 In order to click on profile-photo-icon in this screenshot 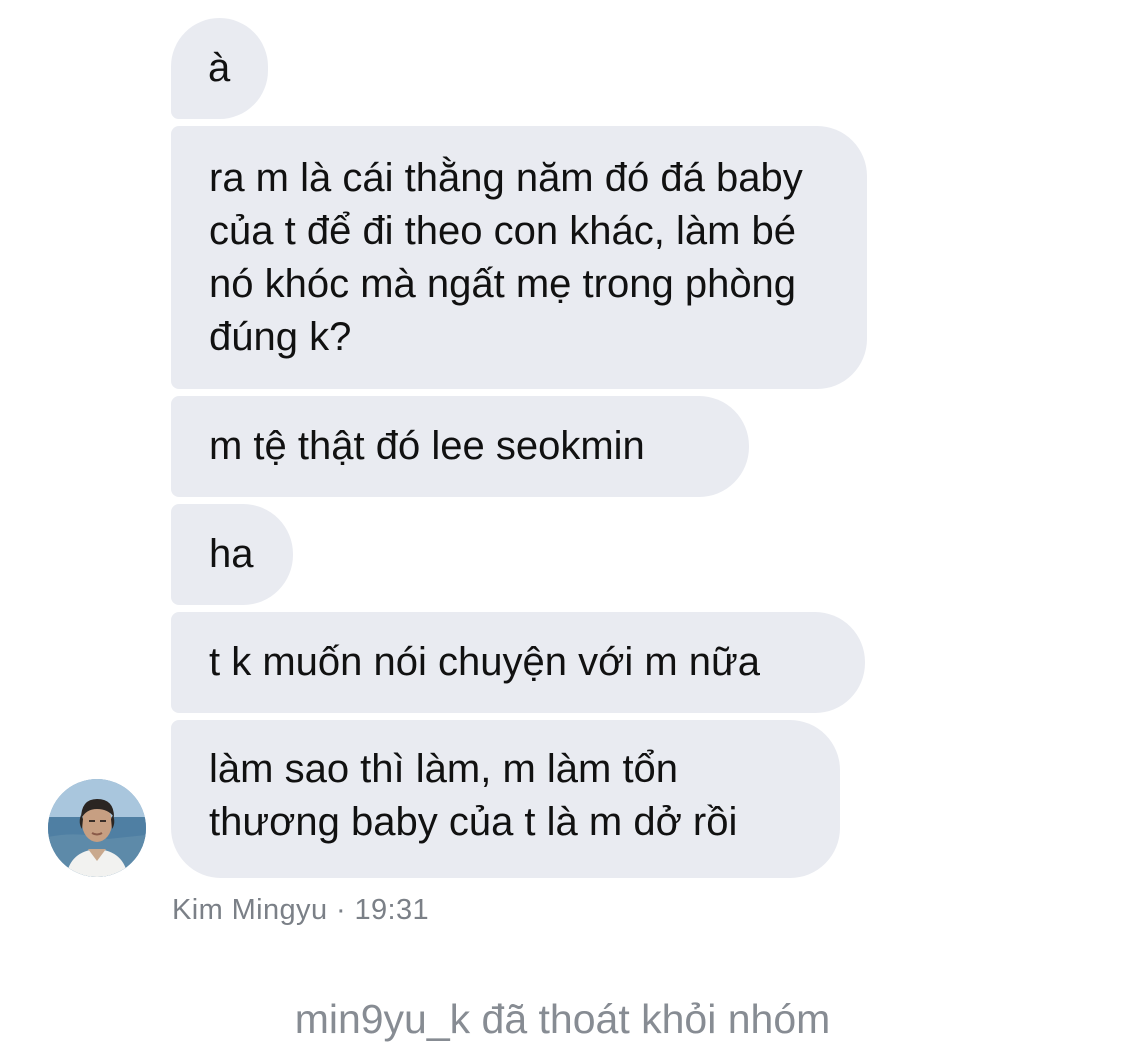, I will do `click(97, 828)`.